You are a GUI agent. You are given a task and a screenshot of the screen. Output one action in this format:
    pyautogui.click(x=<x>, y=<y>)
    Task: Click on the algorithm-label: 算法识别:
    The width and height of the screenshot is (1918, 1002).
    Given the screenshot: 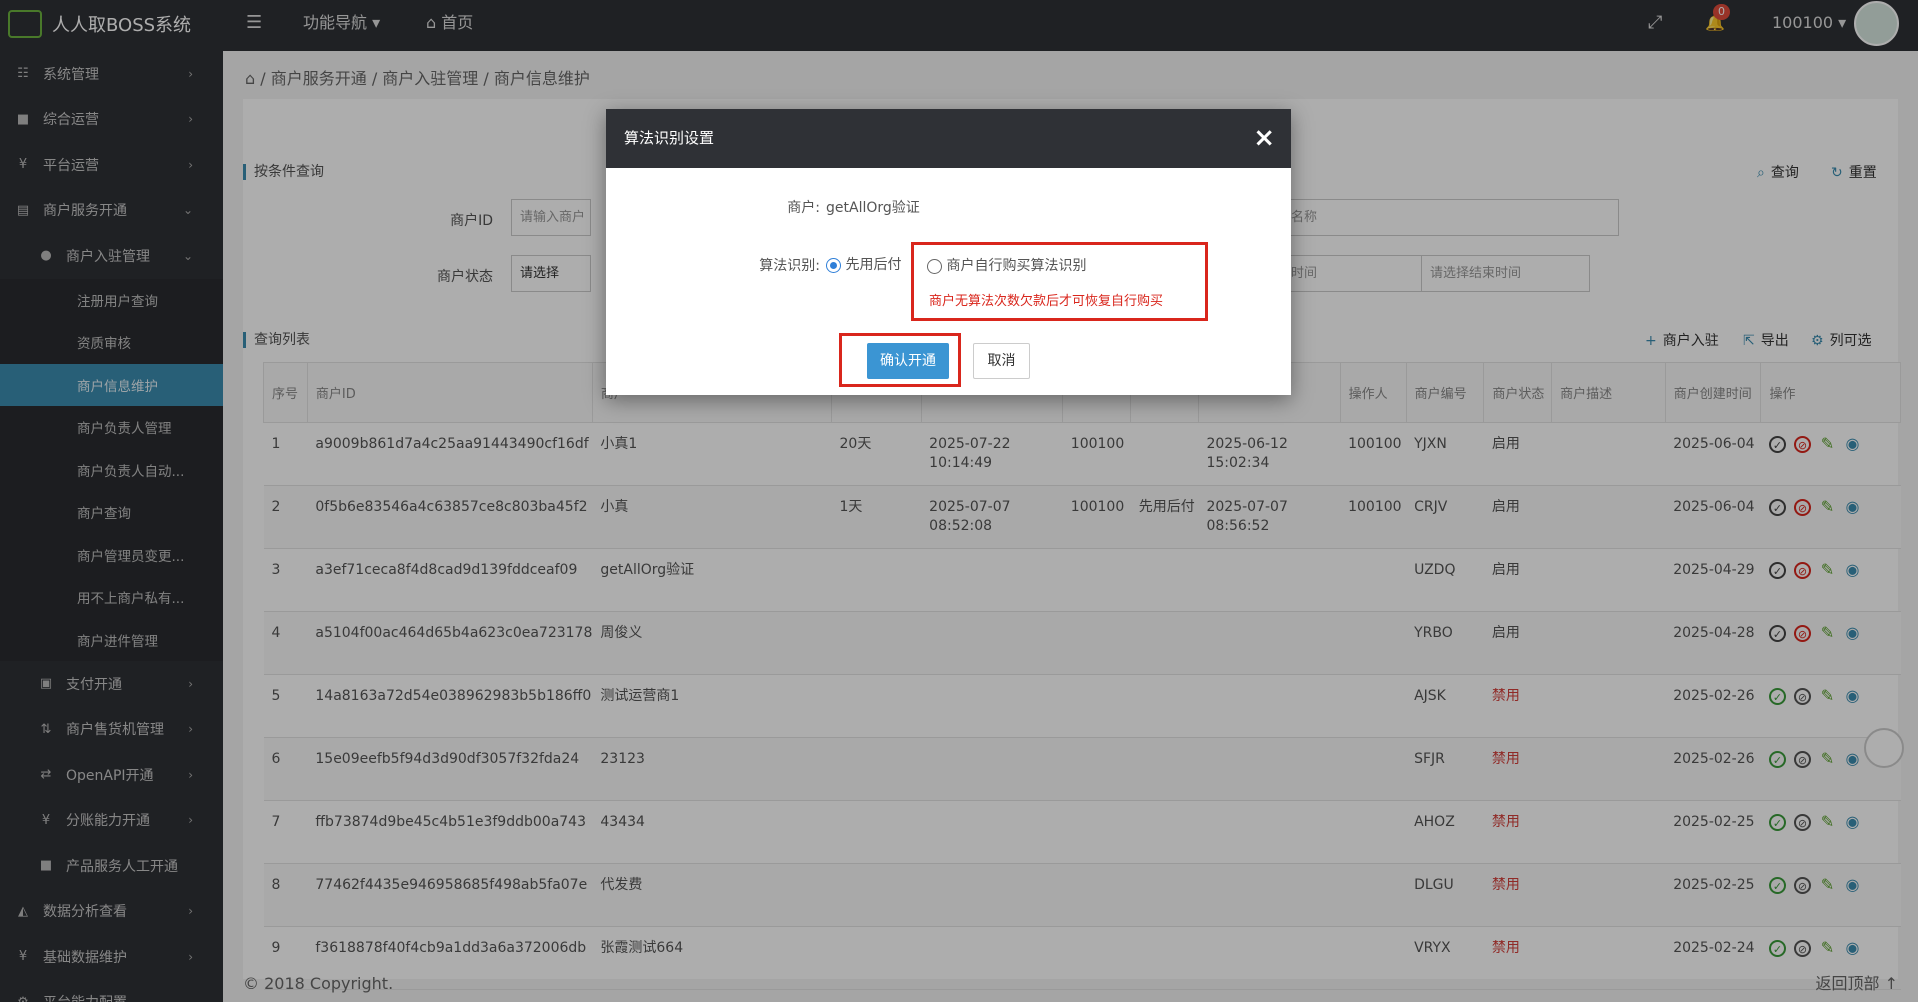 What is the action you would take?
    pyautogui.click(x=789, y=266)
    